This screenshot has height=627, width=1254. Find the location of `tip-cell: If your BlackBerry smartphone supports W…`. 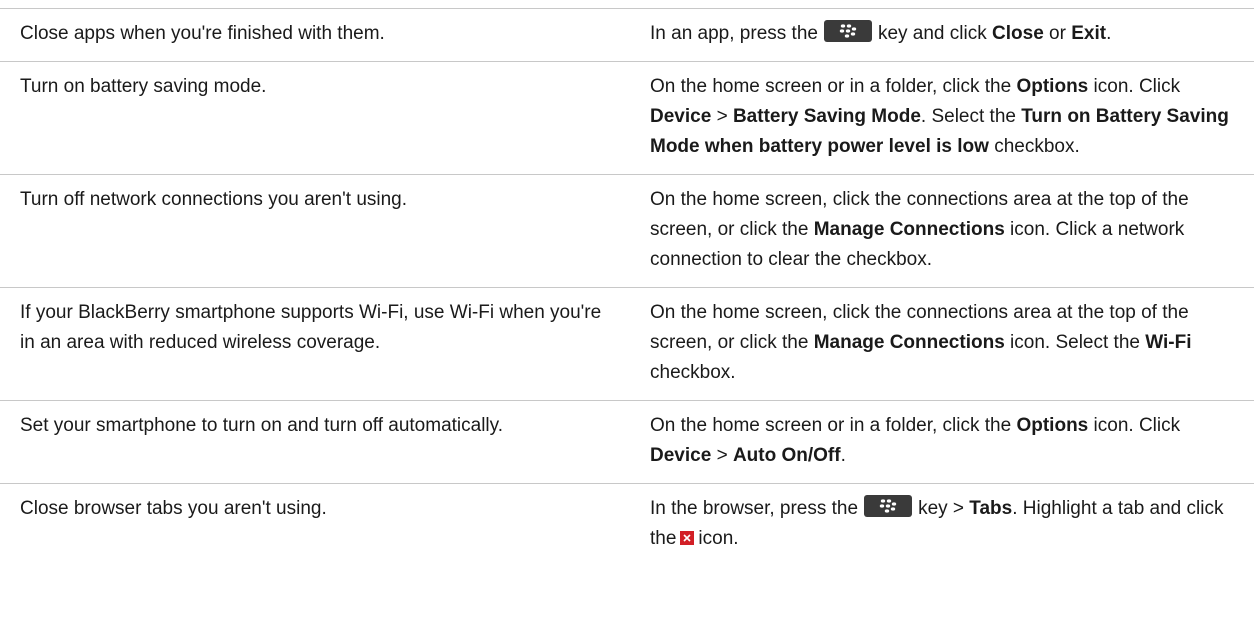

tip-cell: If your BlackBerry smartphone supports W… is located at coordinates (311, 327).